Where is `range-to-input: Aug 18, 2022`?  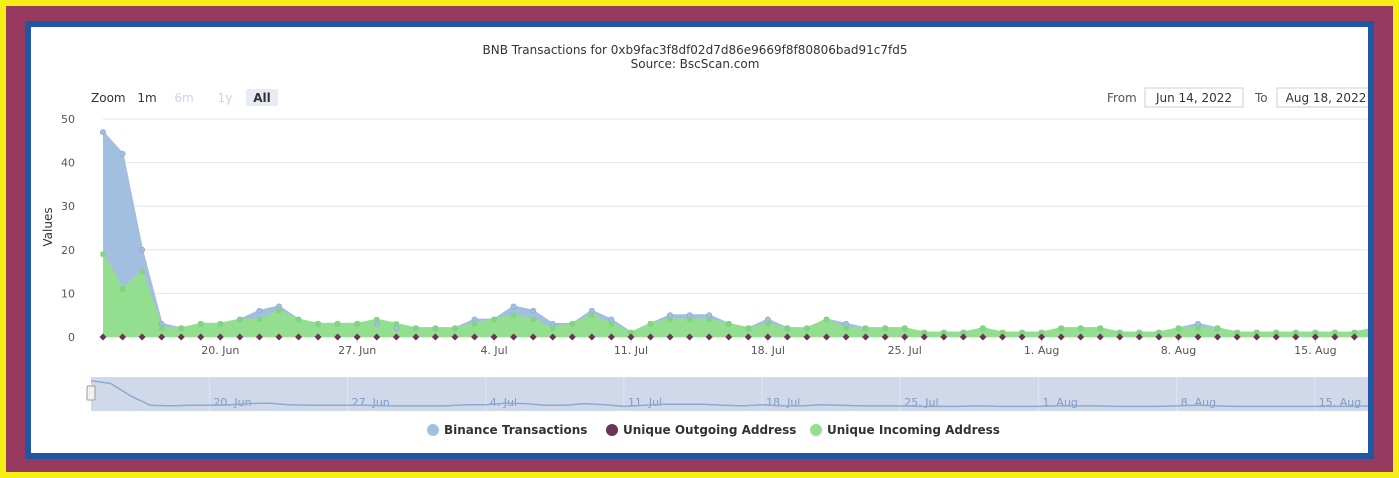 range-to-input: Aug 18, 2022 is located at coordinates (1326, 97).